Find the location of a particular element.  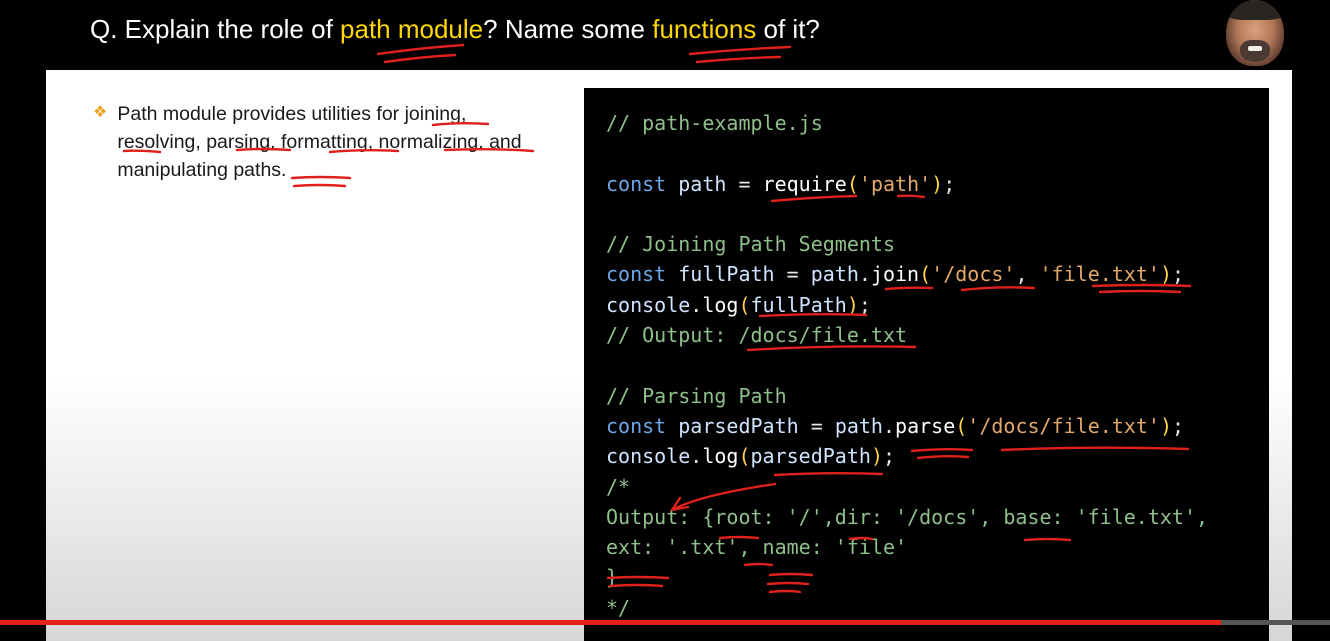

code-line: ext: '.txt', name: 'file' is located at coordinates (756, 547).